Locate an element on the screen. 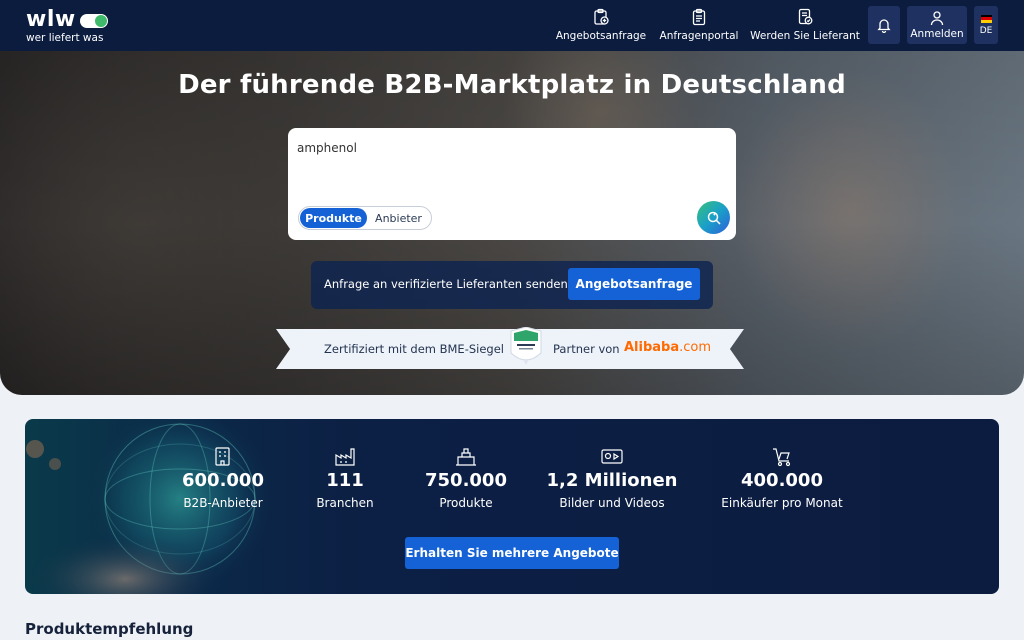 This screenshot has height=640, width=1024. search-input is located at coordinates (497, 148).